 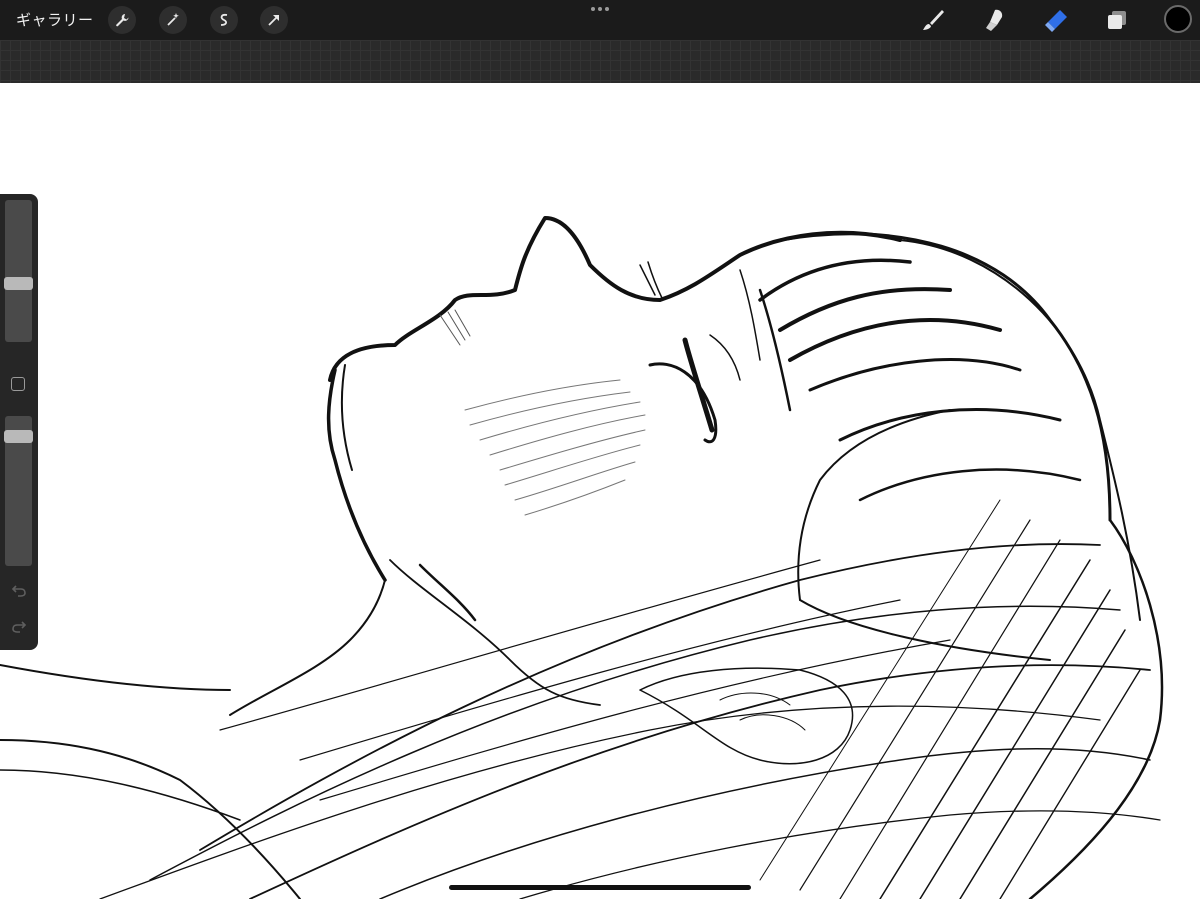 I want to click on brush-size-thumb, so click(x=18, y=284).